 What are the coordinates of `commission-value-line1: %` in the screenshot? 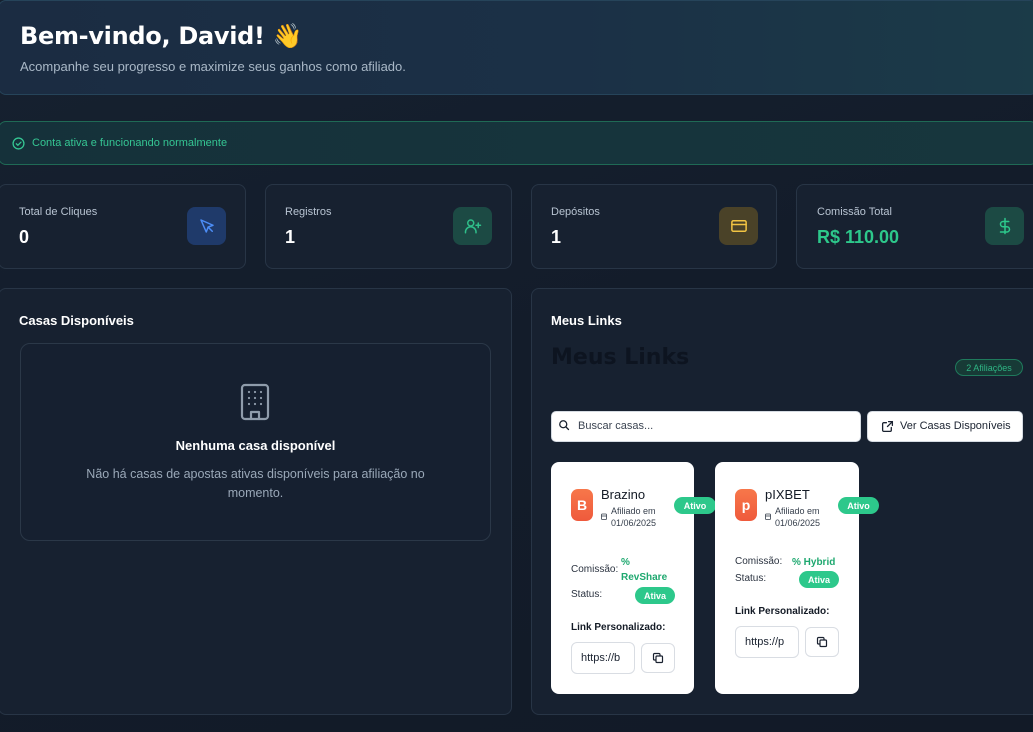 It's located at (625, 562).